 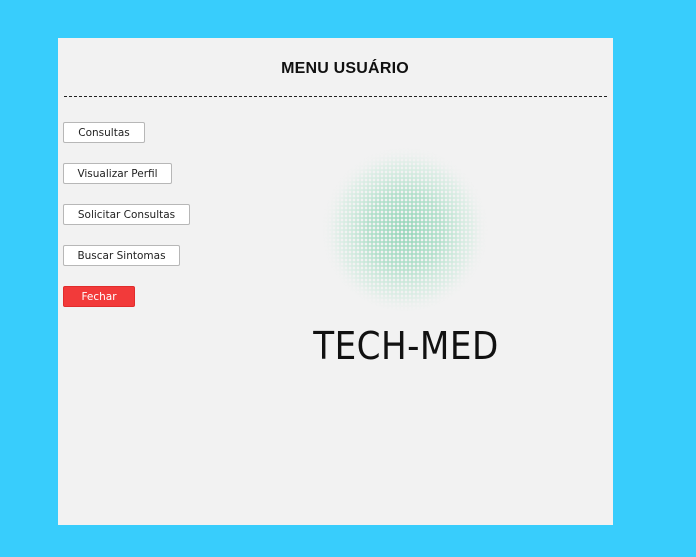 What do you see at coordinates (99, 296) in the screenshot?
I see `fechar-button: Fechar` at bounding box center [99, 296].